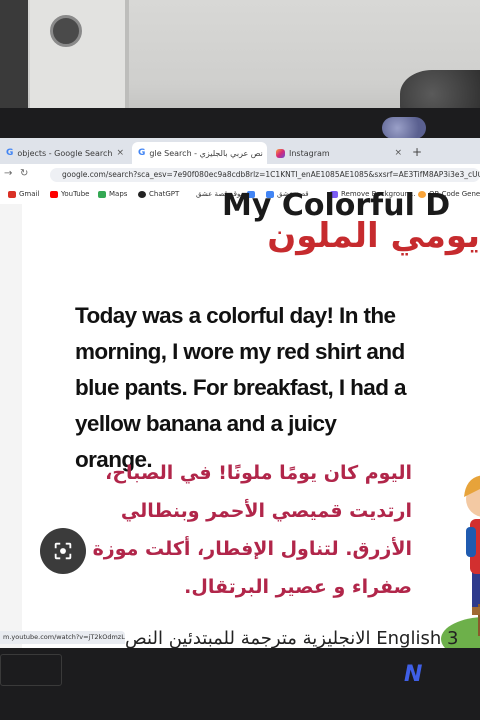 The width and height of the screenshot is (480, 720). I want to click on tab-google-search: G gle Search - نص عربي بالجليزي ×, so click(199, 153).